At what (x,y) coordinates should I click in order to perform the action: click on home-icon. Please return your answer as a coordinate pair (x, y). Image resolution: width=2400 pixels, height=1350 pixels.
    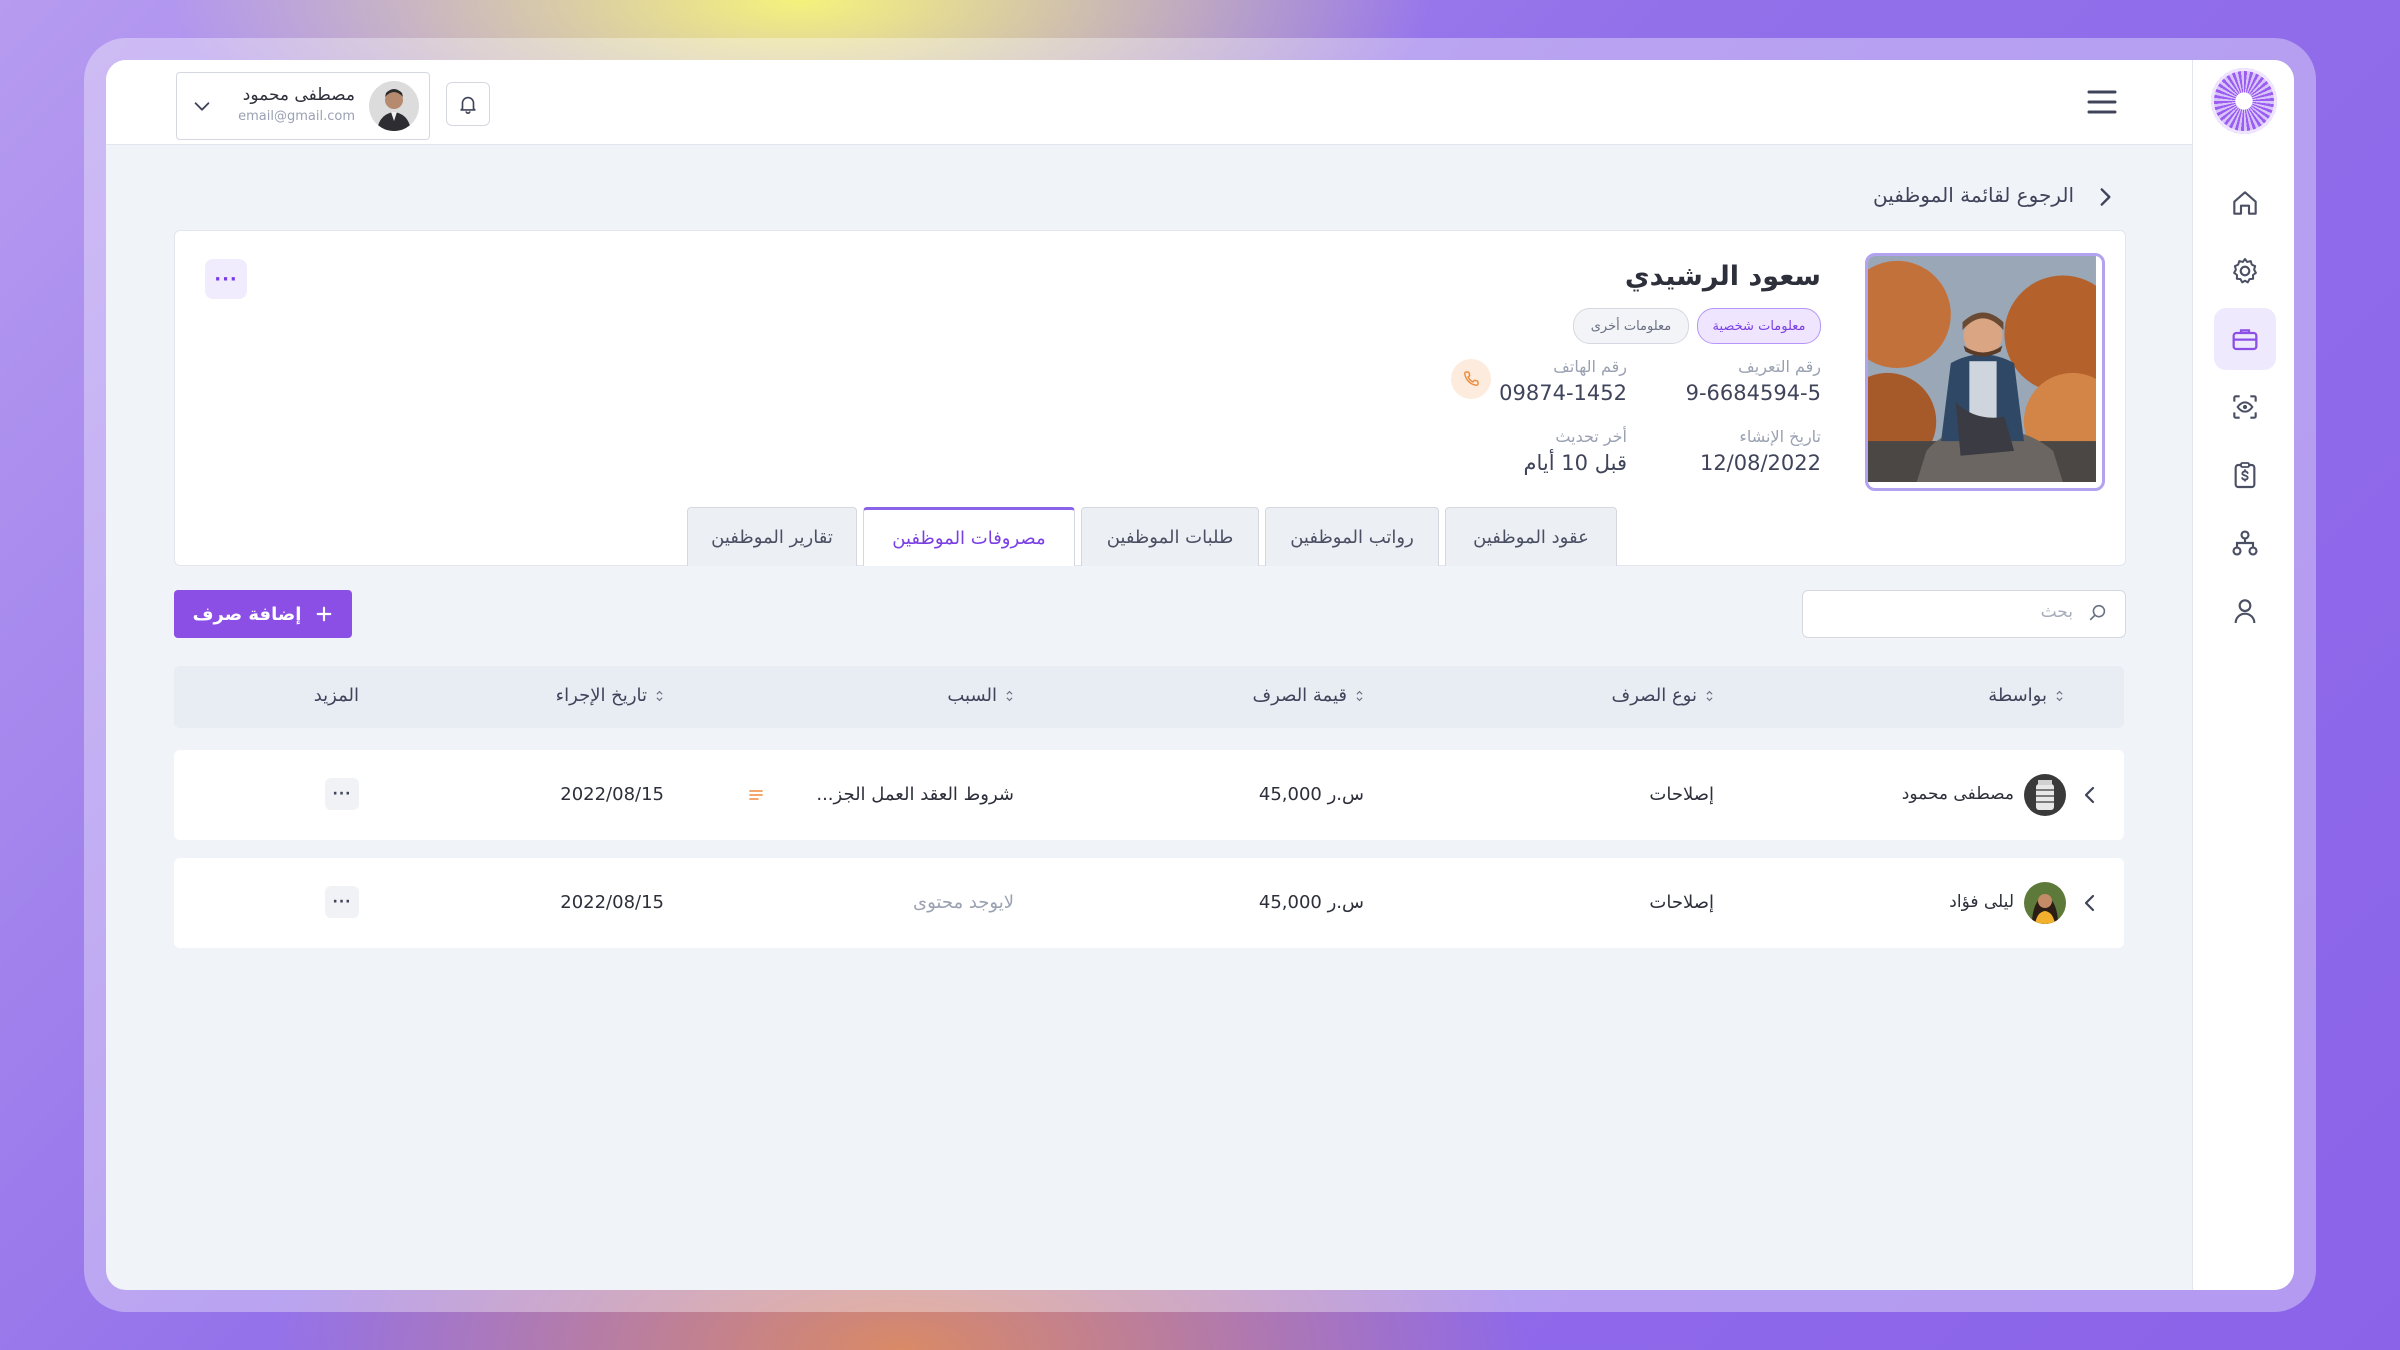
    Looking at the image, I should click on (2245, 203).